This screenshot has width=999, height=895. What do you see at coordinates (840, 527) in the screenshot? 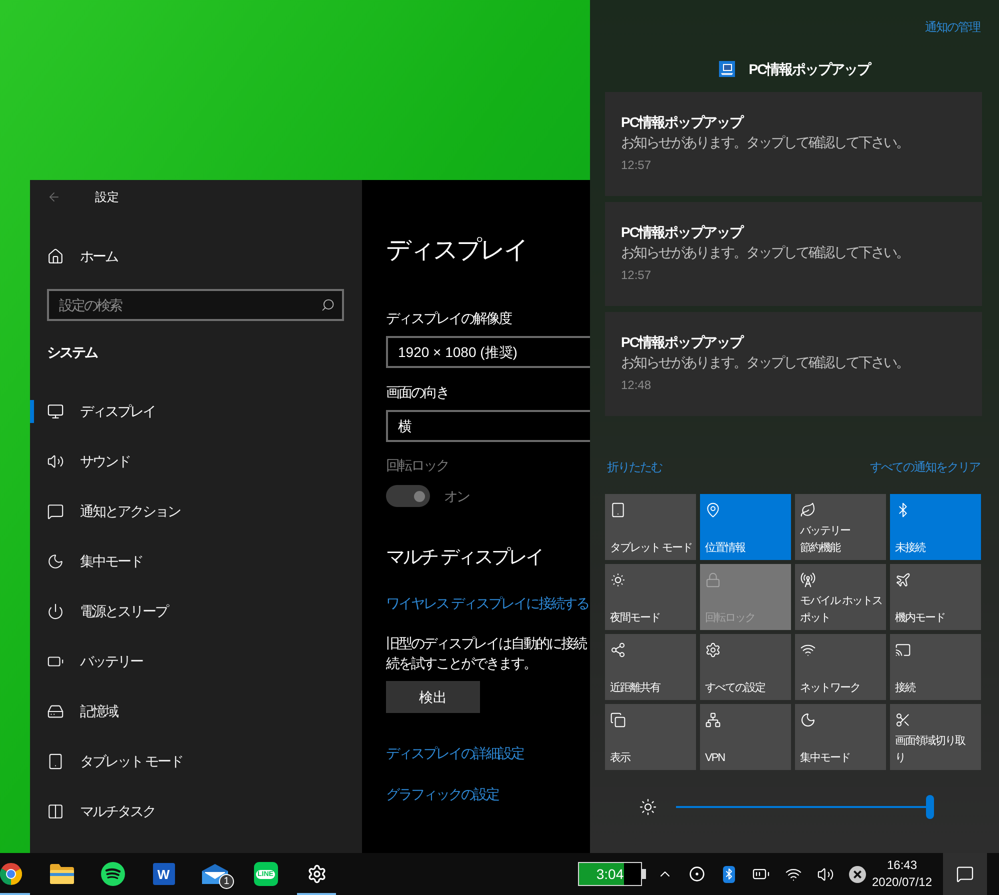
I see `quick-action-tile: バッテリー 節約機能` at bounding box center [840, 527].